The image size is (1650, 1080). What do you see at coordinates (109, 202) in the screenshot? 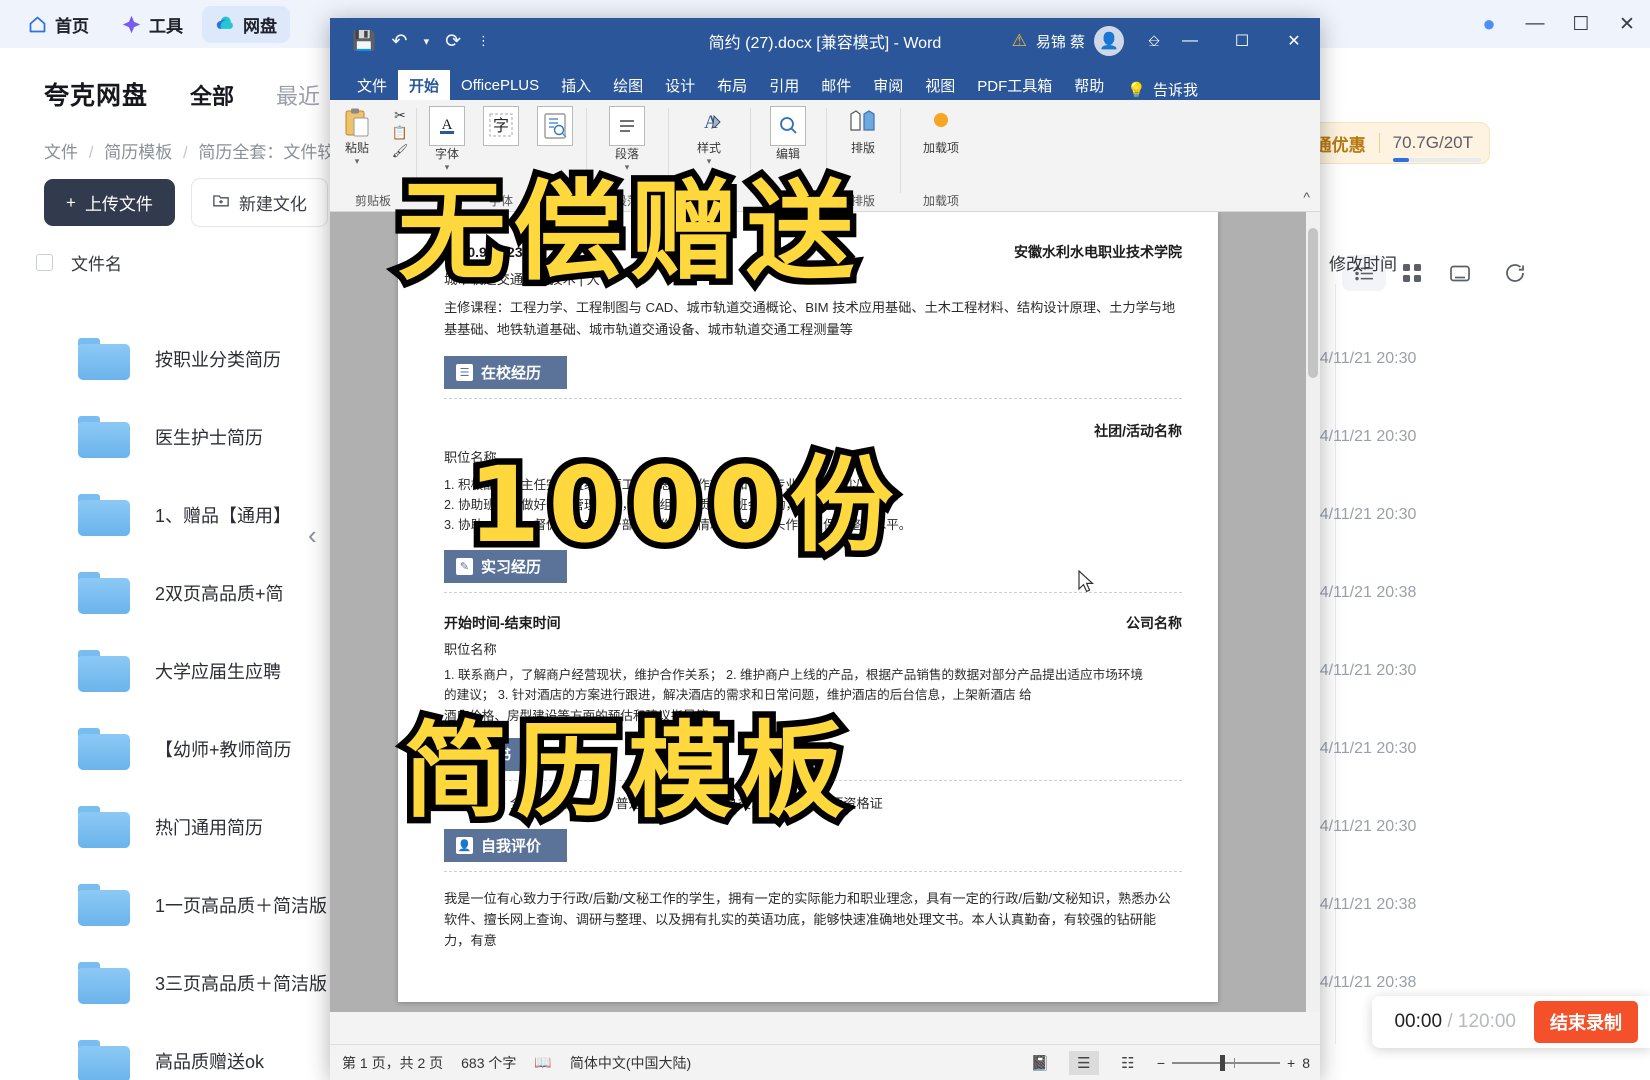
I see `upload-file-button: + 上传文件` at bounding box center [109, 202].